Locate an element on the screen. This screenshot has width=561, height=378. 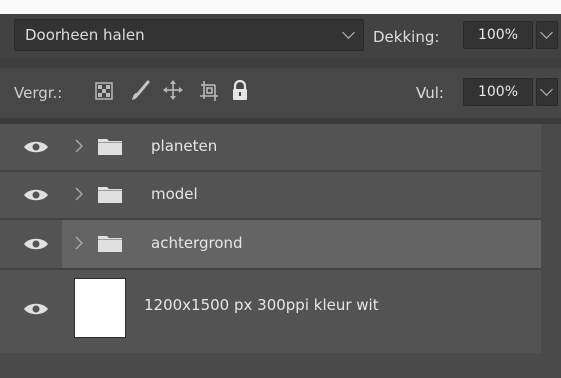
fill-label: Vul: is located at coordinates (430, 93).